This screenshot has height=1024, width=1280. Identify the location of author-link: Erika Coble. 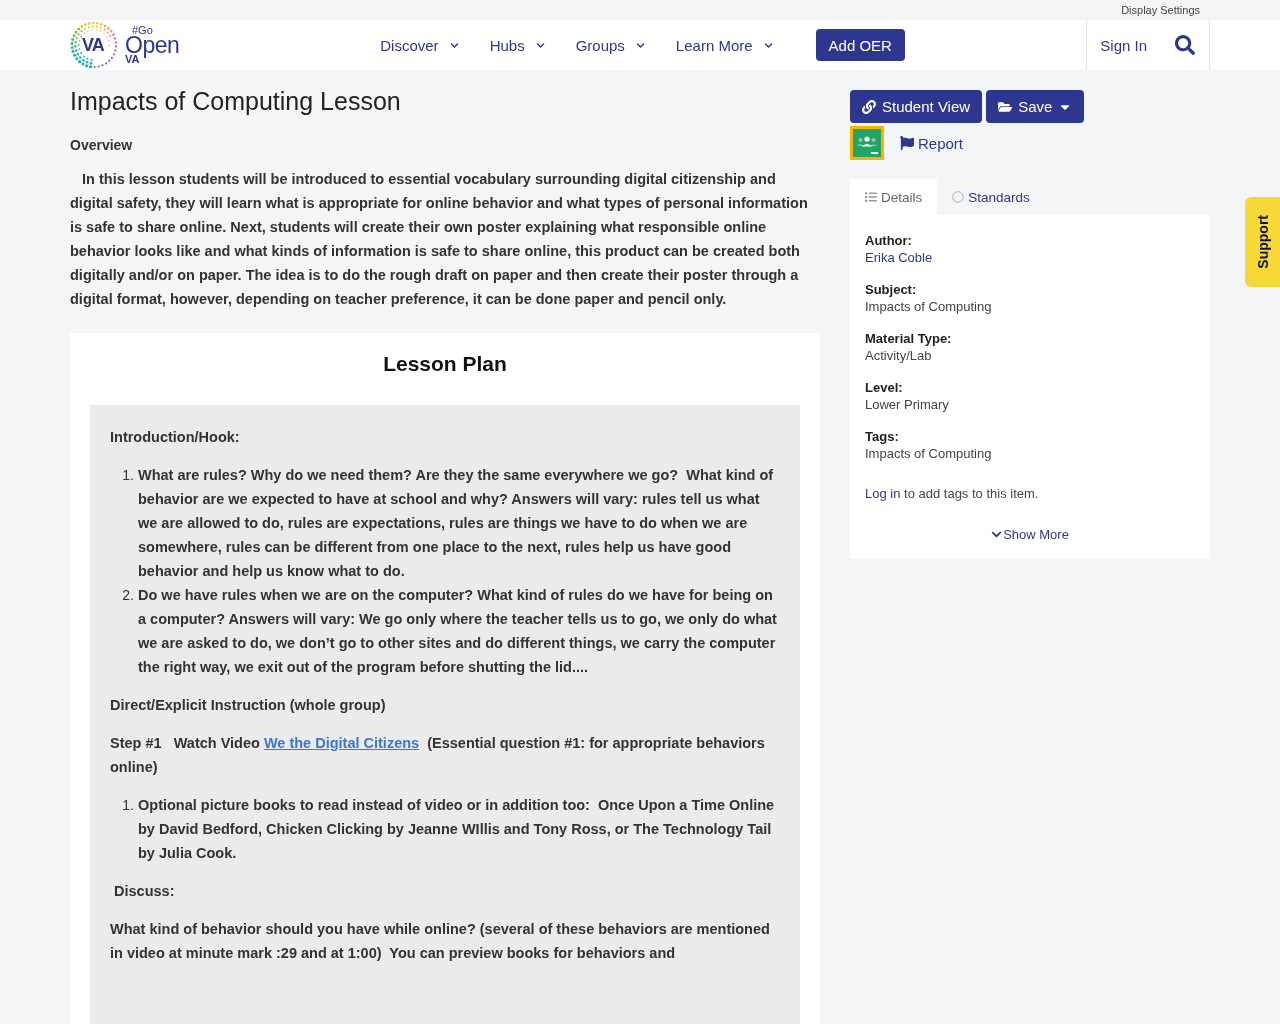
(1030, 257).